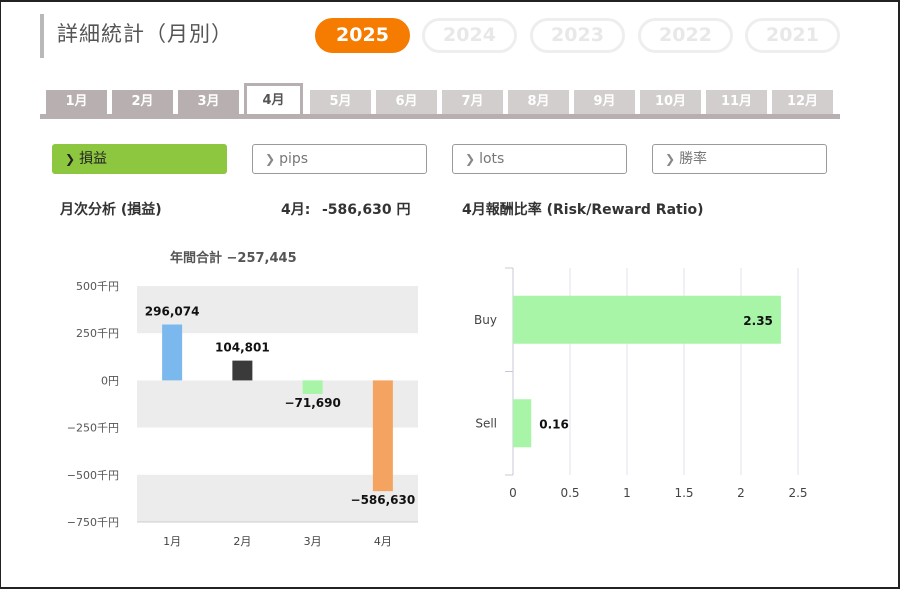  What do you see at coordinates (792, 35) in the screenshot?
I see `year-button-2021: 2021` at bounding box center [792, 35].